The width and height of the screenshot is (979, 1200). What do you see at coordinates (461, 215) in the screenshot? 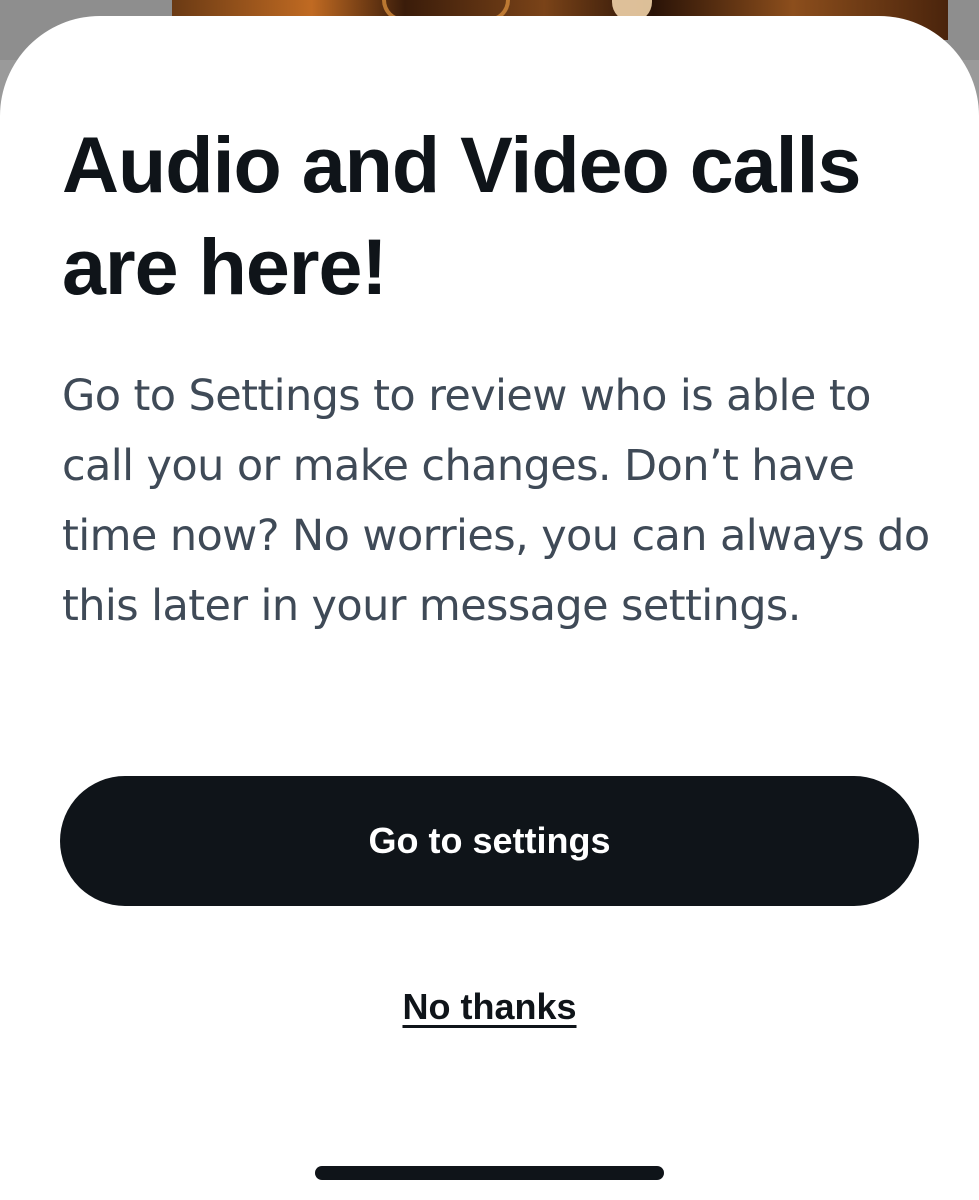
I see `sheet-title: Audio and Video calls are here!` at bounding box center [461, 215].